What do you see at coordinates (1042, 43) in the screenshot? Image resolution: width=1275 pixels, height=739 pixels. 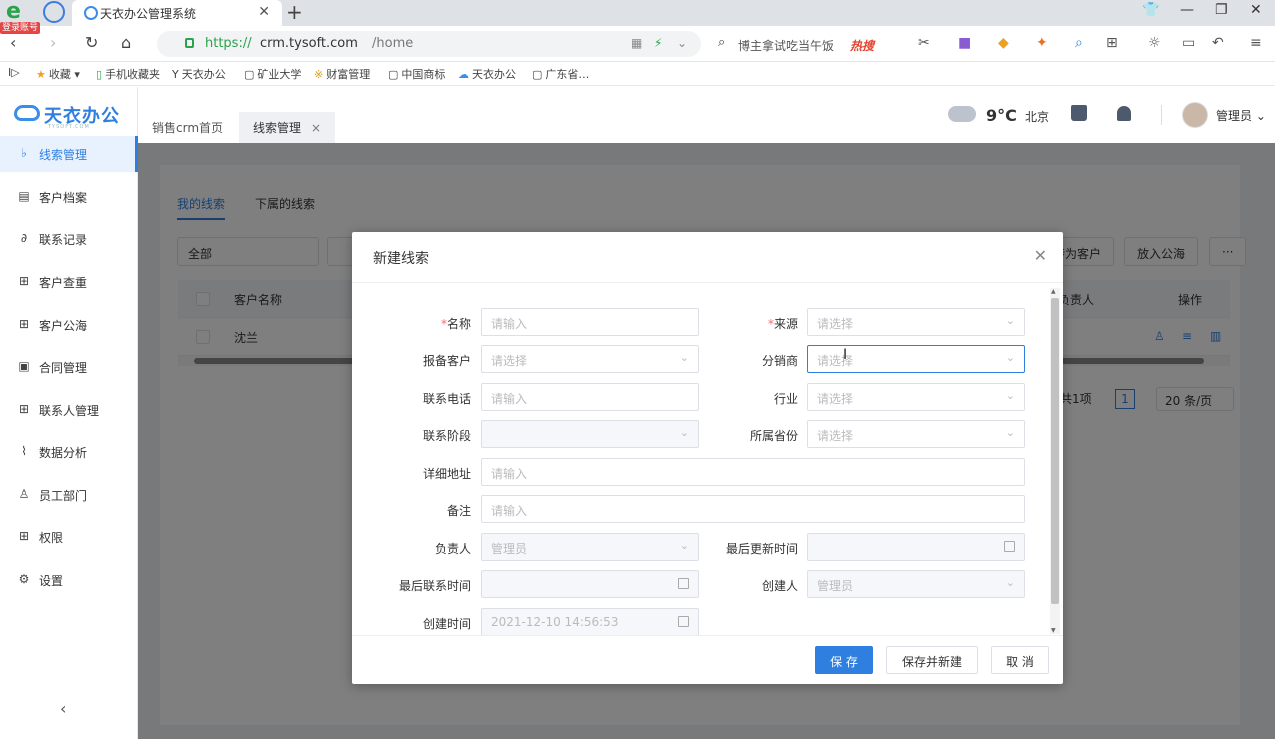 I see `game-icon: ✦` at bounding box center [1042, 43].